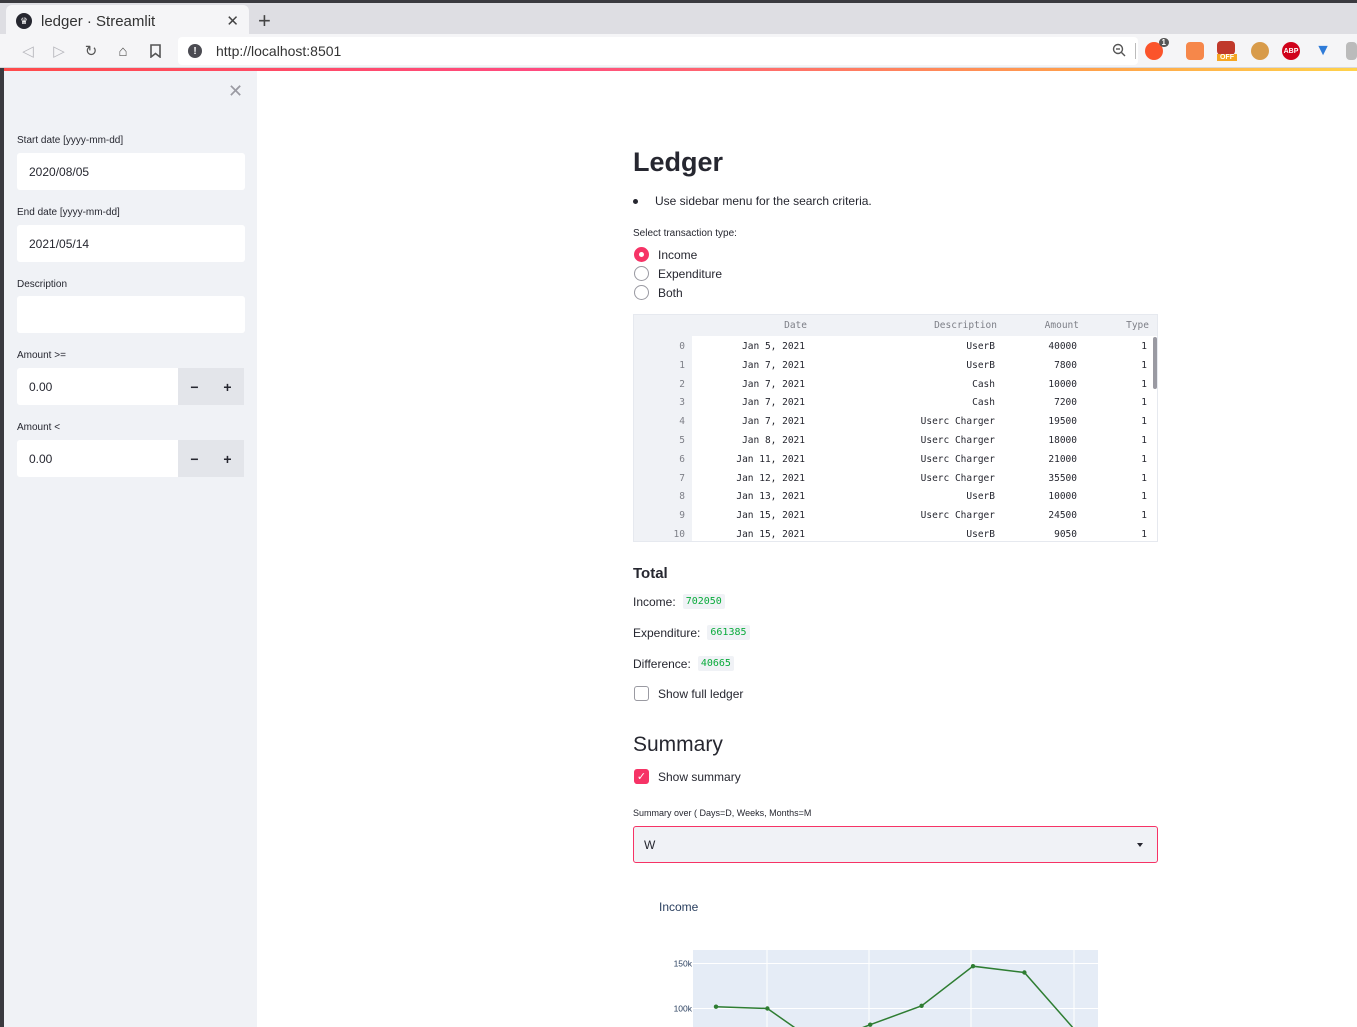 The width and height of the screenshot is (1357, 1027). What do you see at coordinates (194, 458) in the screenshot?
I see `amount-lt-decrement-button: −` at bounding box center [194, 458].